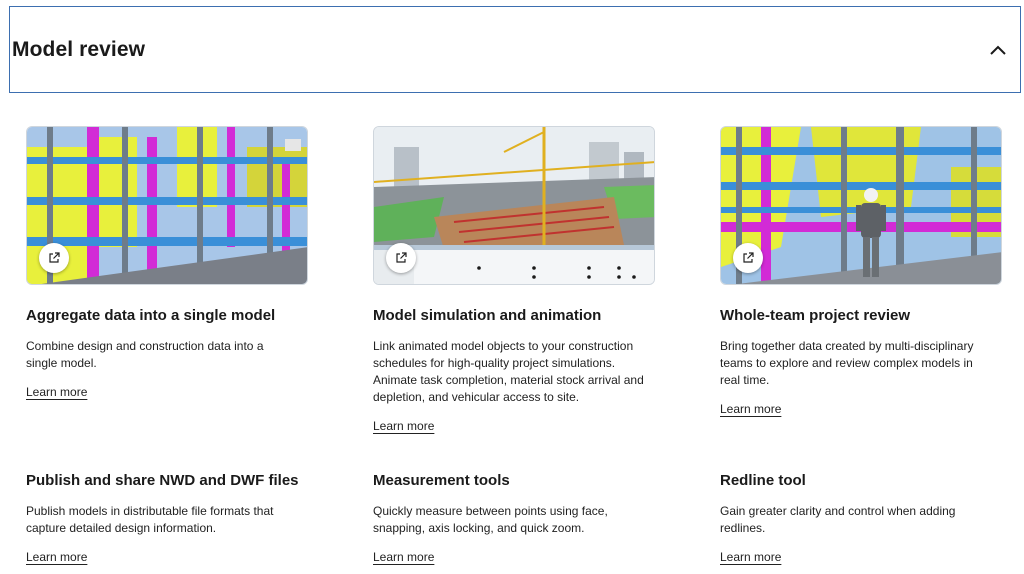 This screenshot has height=574, width=1024. Describe the element at coordinates (79, 49) in the screenshot. I see `section-title: Model review` at that location.